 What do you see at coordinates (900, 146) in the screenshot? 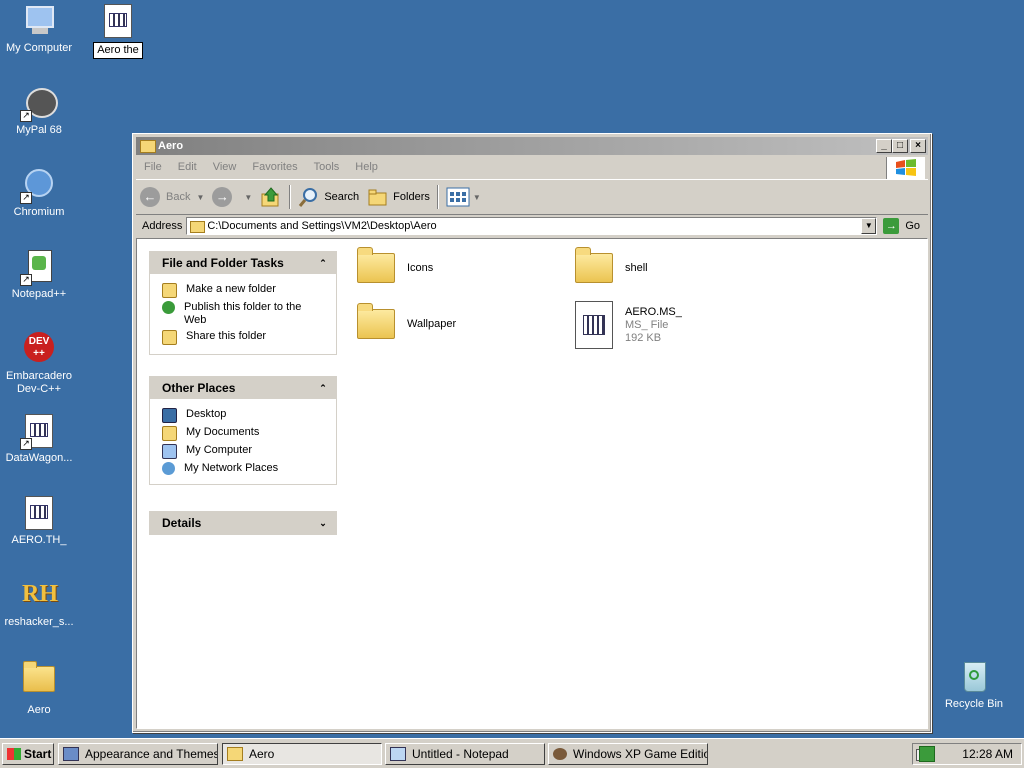
I see `maximize-button: □` at bounding box center [900, 146].